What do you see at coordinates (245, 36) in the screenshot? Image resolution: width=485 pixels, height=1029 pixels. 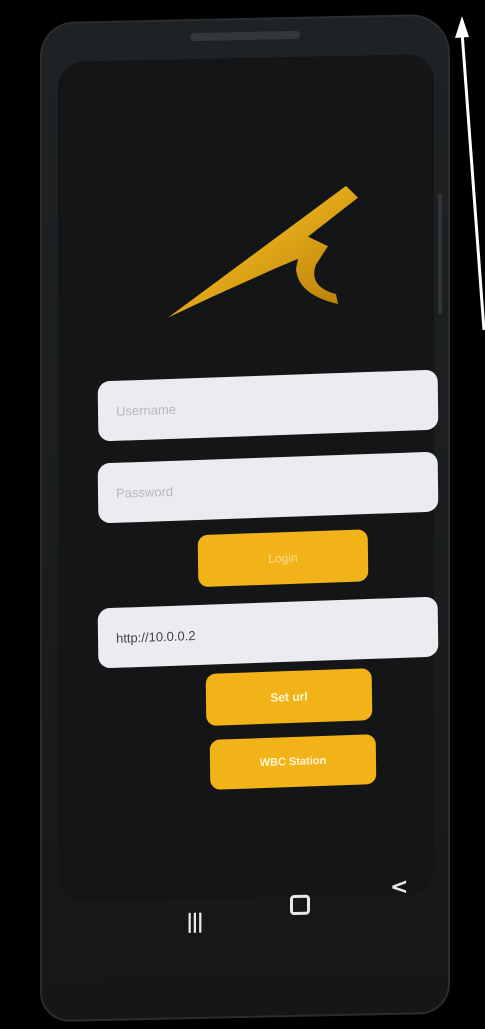 I see `phone-edge-highlight` at bounding box center [245, 36].